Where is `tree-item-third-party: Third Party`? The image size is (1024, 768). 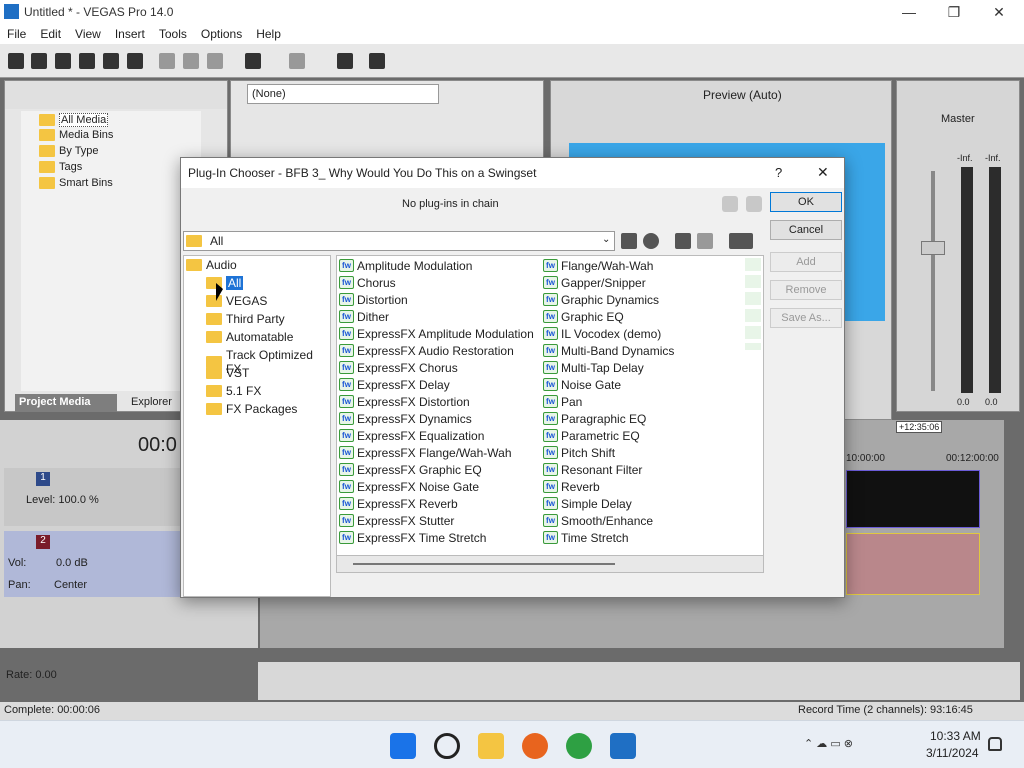 tree-item-third-party: Third Party is located at coordinates (245, 319).